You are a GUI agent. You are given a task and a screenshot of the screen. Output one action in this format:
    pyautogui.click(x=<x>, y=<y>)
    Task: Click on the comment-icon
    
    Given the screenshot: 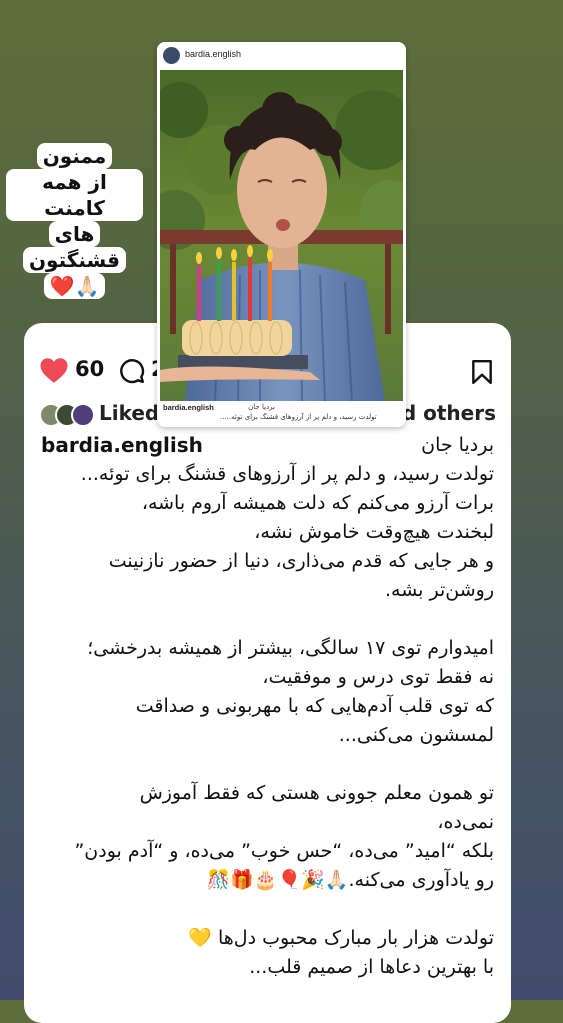 What is the action you would take?
    pyautogui.click(x=132, y=371)
    